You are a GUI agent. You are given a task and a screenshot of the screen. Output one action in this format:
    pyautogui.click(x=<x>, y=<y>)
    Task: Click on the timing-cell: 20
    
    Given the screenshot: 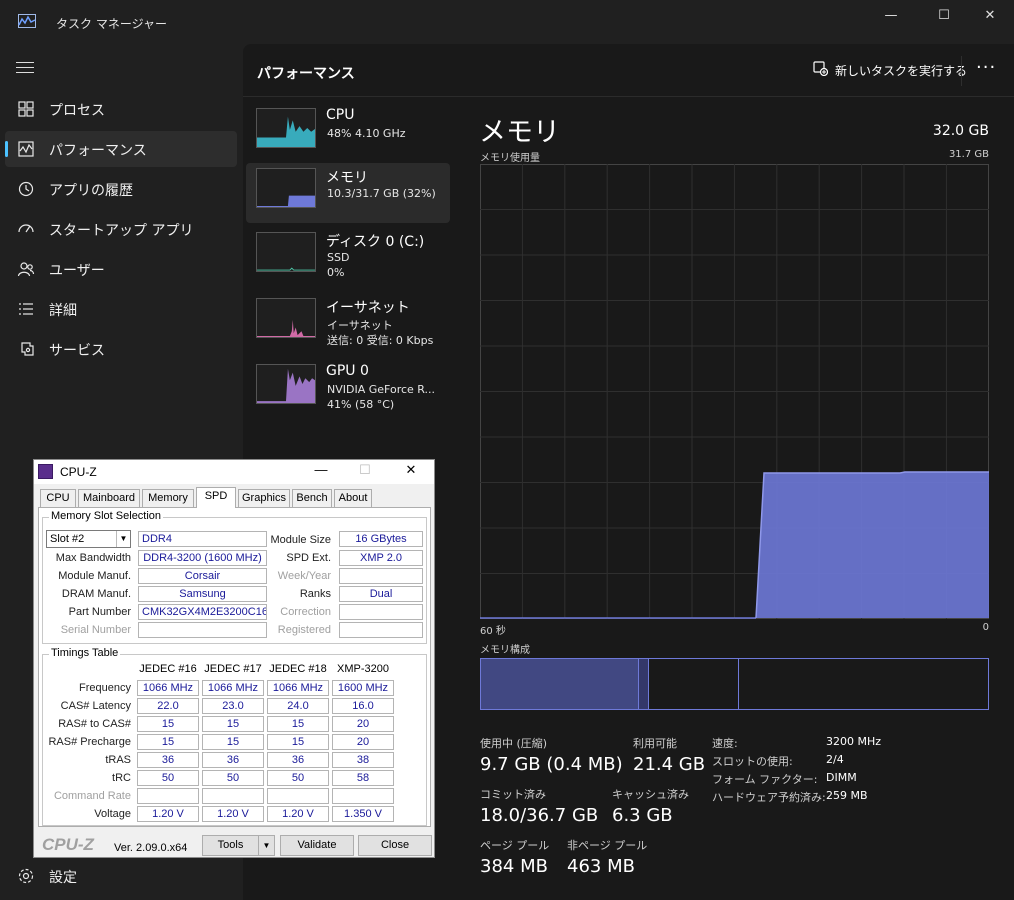 What is the action you would take?
    pyautogui.click(x=363, y=724)
    